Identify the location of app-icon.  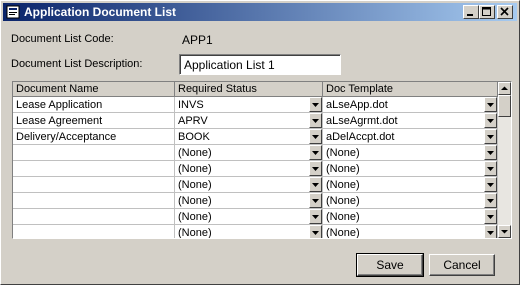
(13, 12).